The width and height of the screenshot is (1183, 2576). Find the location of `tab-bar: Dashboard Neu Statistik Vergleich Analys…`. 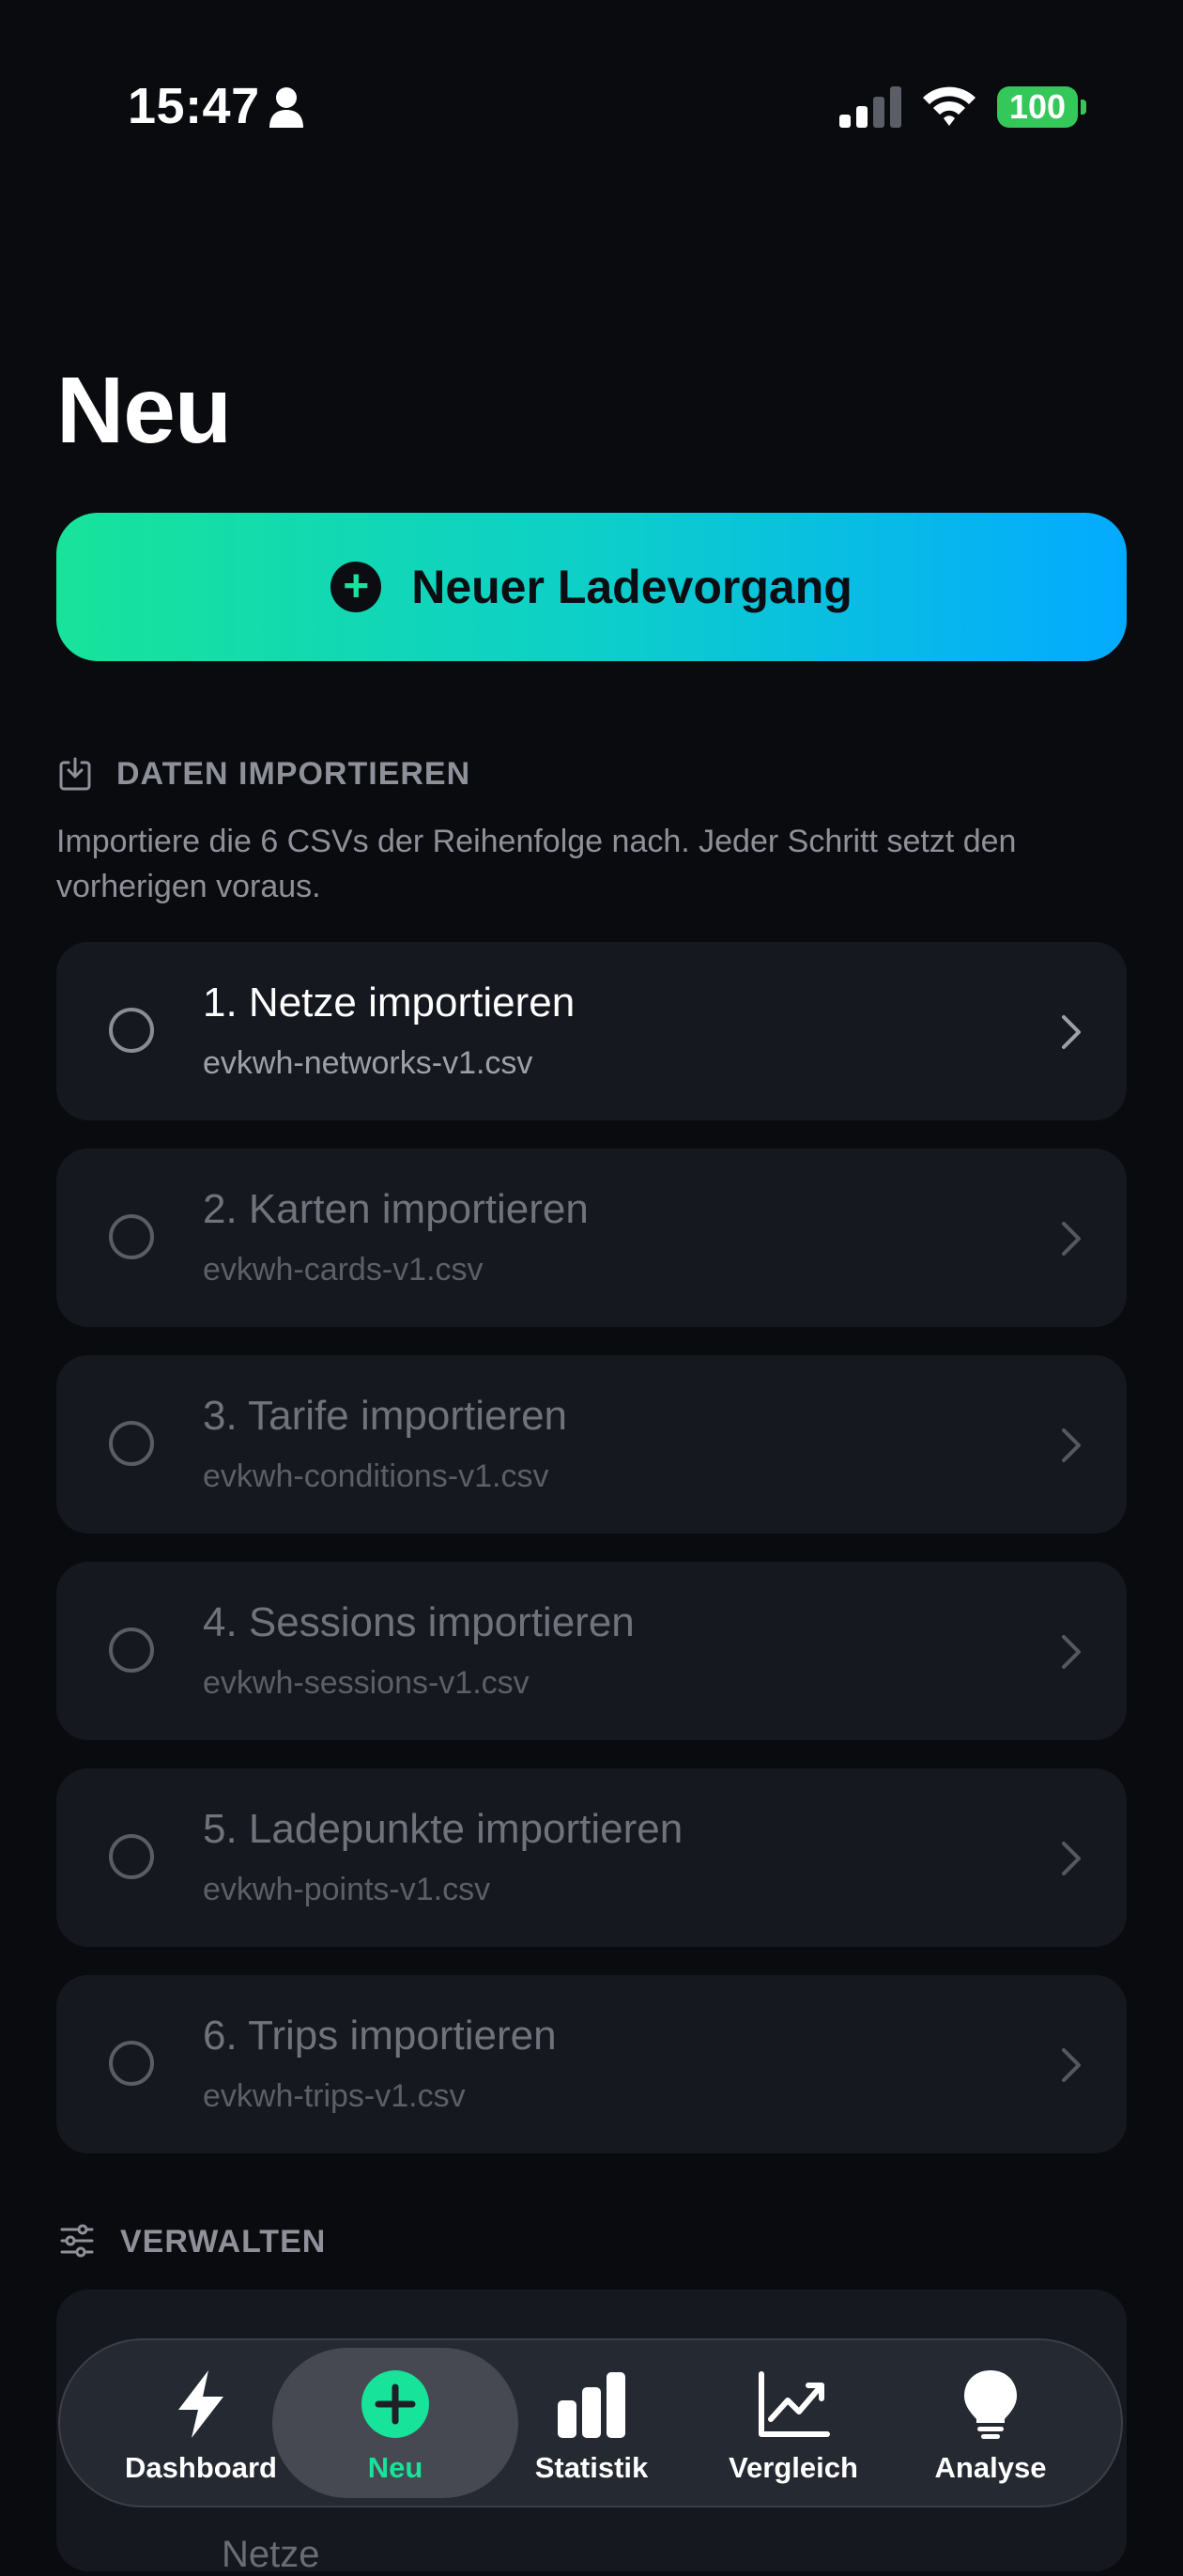

tab-bar: Dashboard Neu Statistik Vergleich Analys… is located at coordinates (590, 2422).